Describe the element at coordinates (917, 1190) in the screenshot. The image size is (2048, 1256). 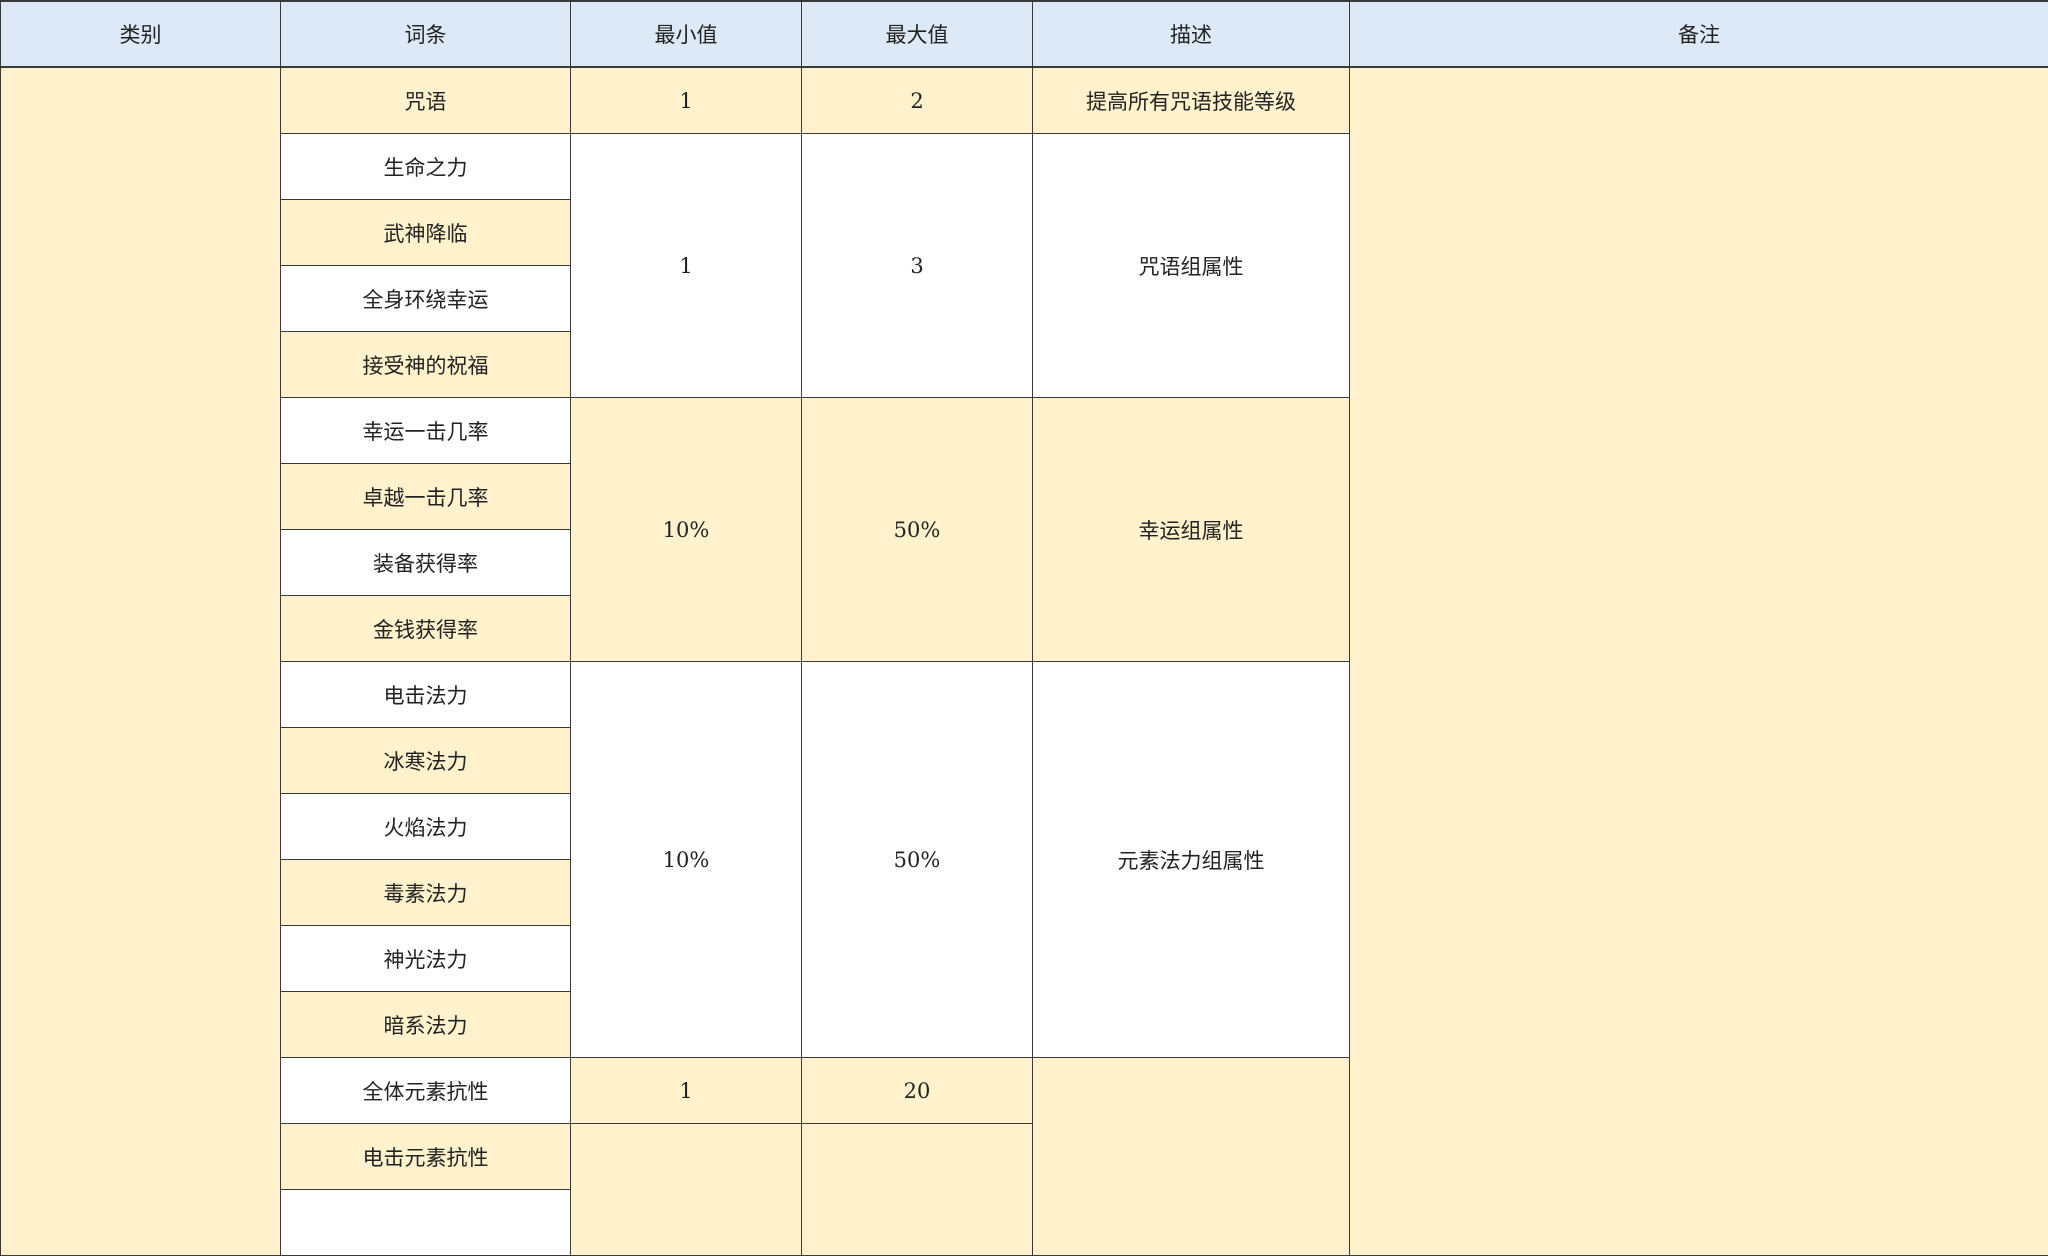
I see `max-cell` at that location.